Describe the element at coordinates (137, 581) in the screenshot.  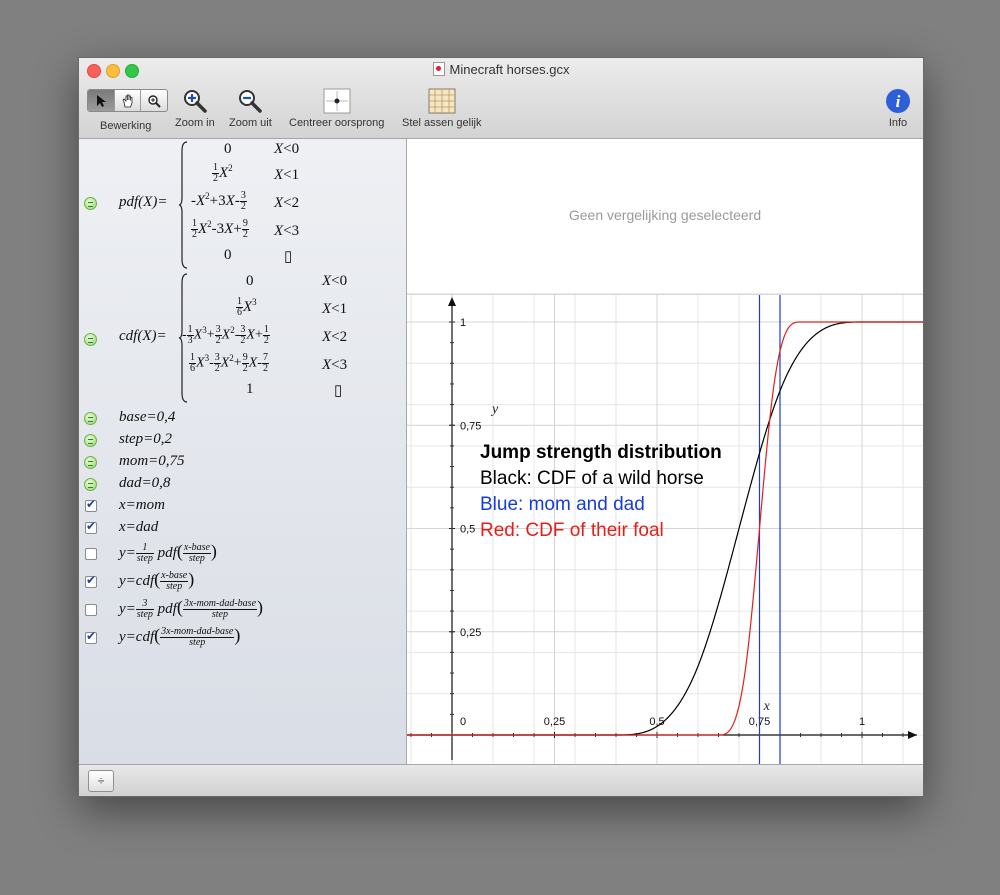
I see `formula-y2-lhs: y=cdf` at that location.